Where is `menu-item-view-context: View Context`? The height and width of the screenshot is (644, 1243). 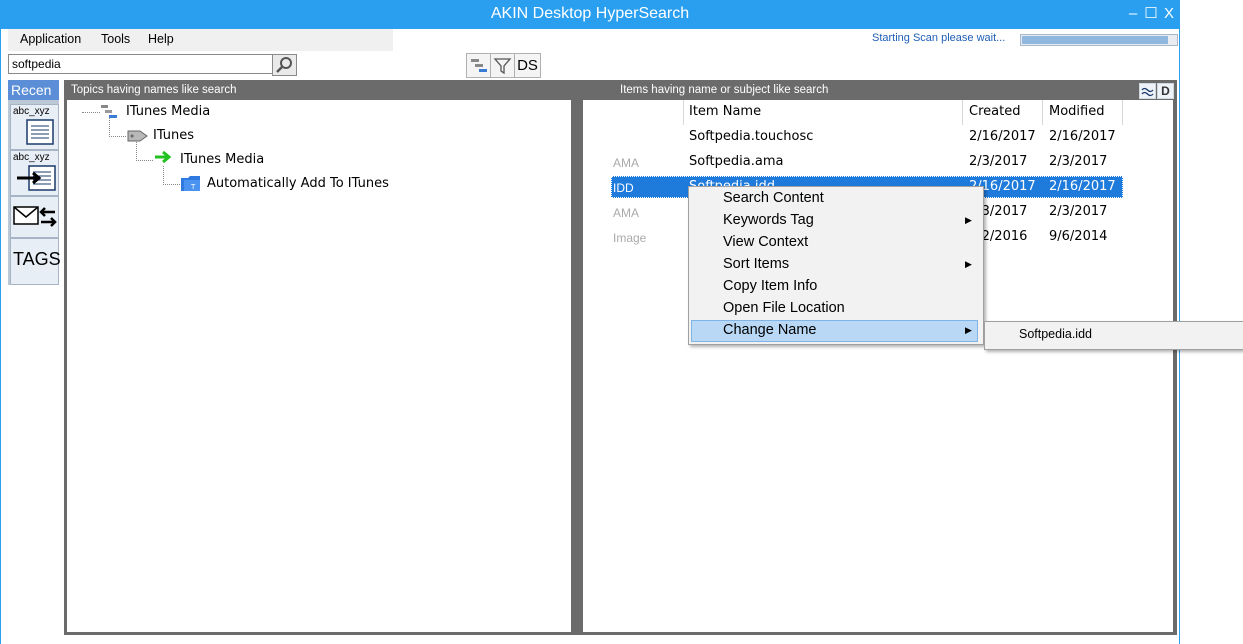
menu-item-view-context: View Context is located at coordinates (765, 242).